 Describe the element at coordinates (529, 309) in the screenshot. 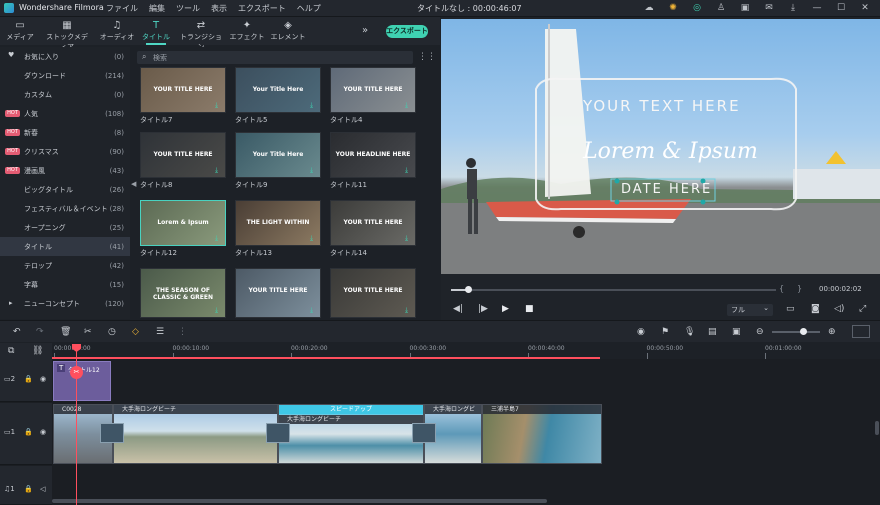

I see `stop-icon: ■` at that location.